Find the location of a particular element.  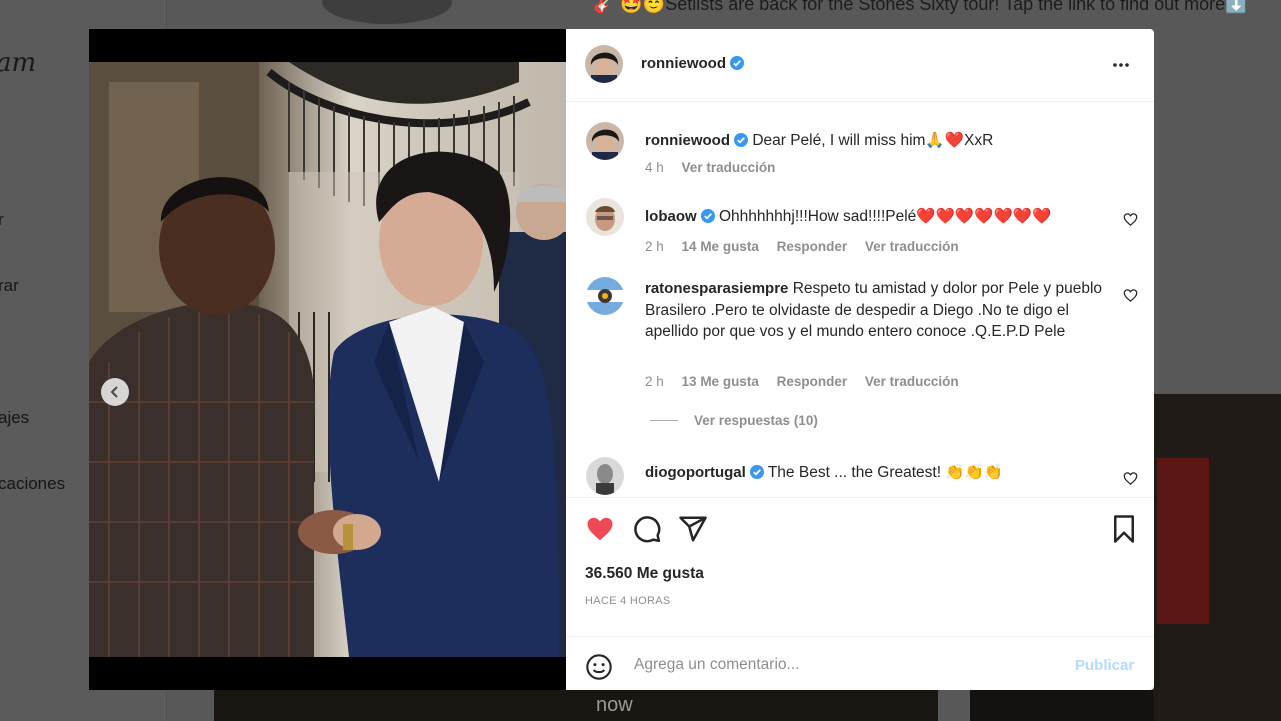

post-header: ronniewood is located at coordinates (860, 65).